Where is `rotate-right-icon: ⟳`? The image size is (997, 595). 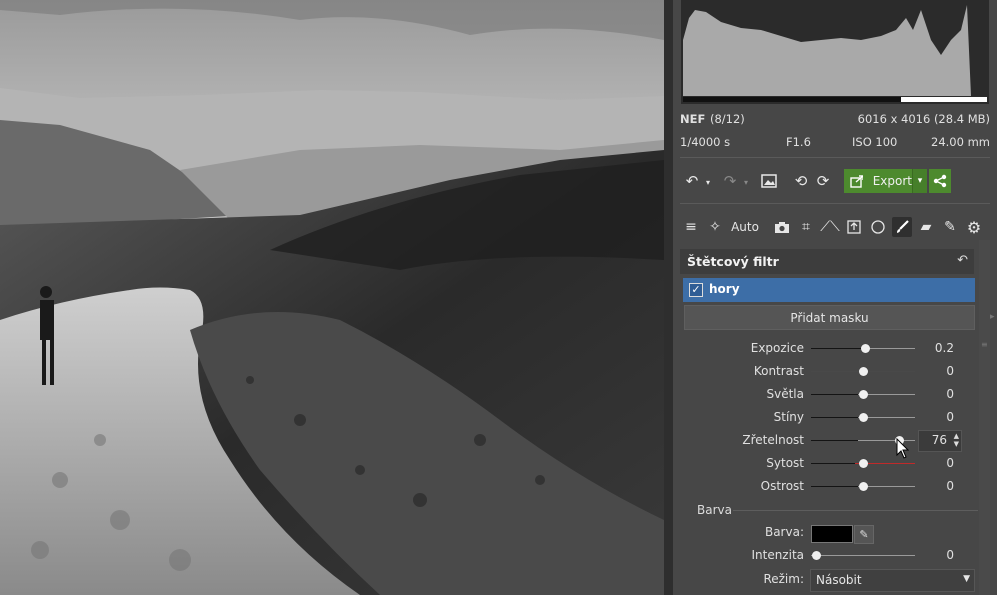
rotate-right-icon: ⟳ is located at coordinates (823, 181).